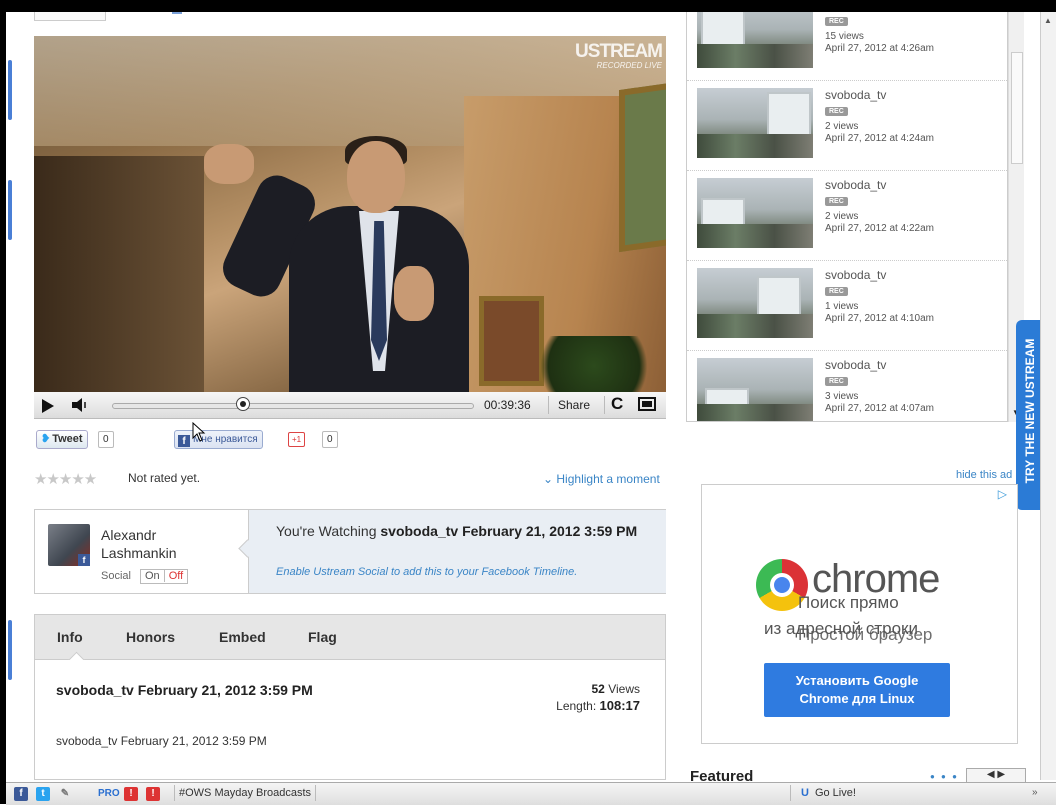  I want to click on player-controls: 00:39:36 Share C, so click(350, 405).